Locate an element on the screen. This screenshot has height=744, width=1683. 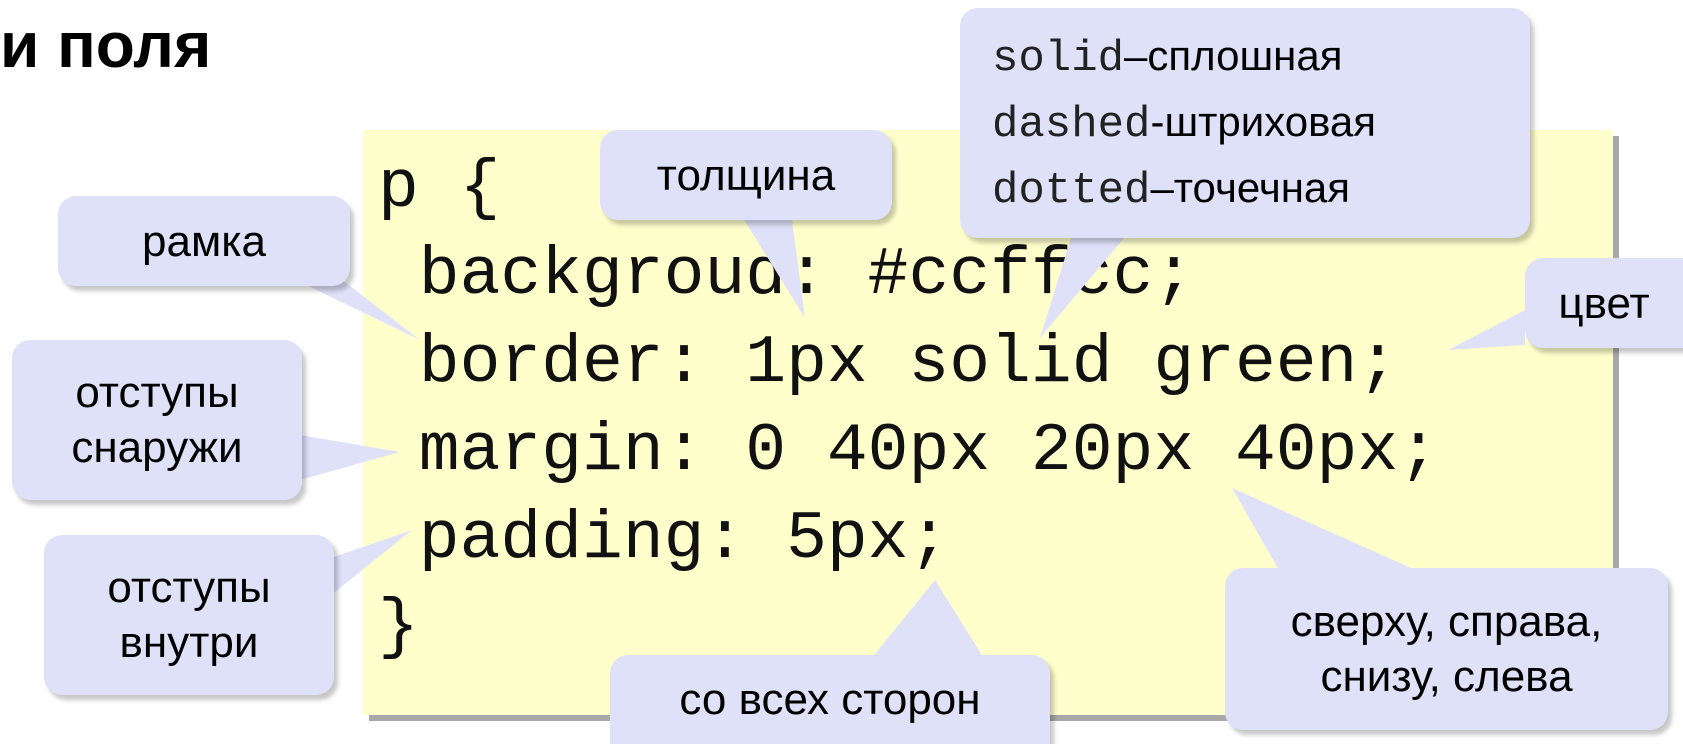
frame-label: рамка is located at coordinates (204, 241).